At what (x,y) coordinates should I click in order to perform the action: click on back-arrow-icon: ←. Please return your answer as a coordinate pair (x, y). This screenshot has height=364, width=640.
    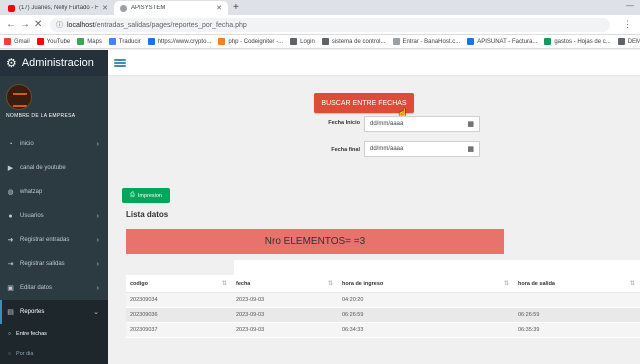
    Looking at the image, I should click on (11, 25).